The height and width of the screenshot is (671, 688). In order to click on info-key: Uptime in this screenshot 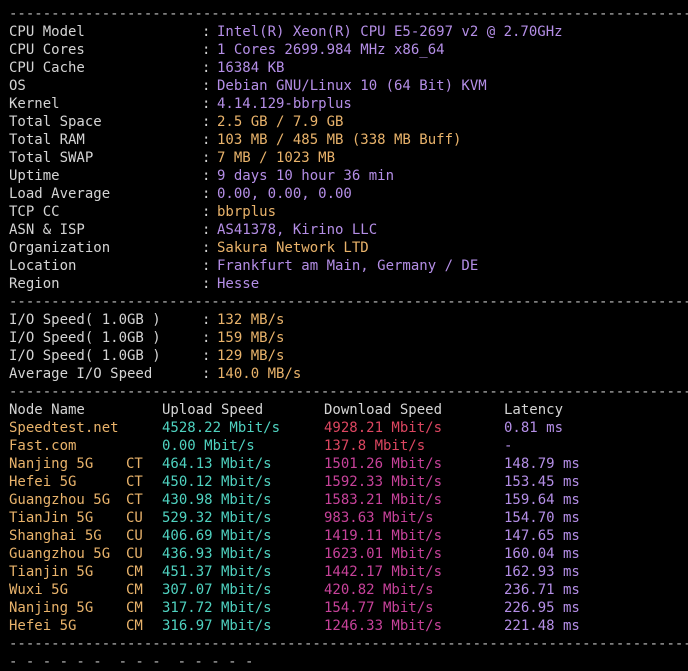, I will do `click(34, 176)`.